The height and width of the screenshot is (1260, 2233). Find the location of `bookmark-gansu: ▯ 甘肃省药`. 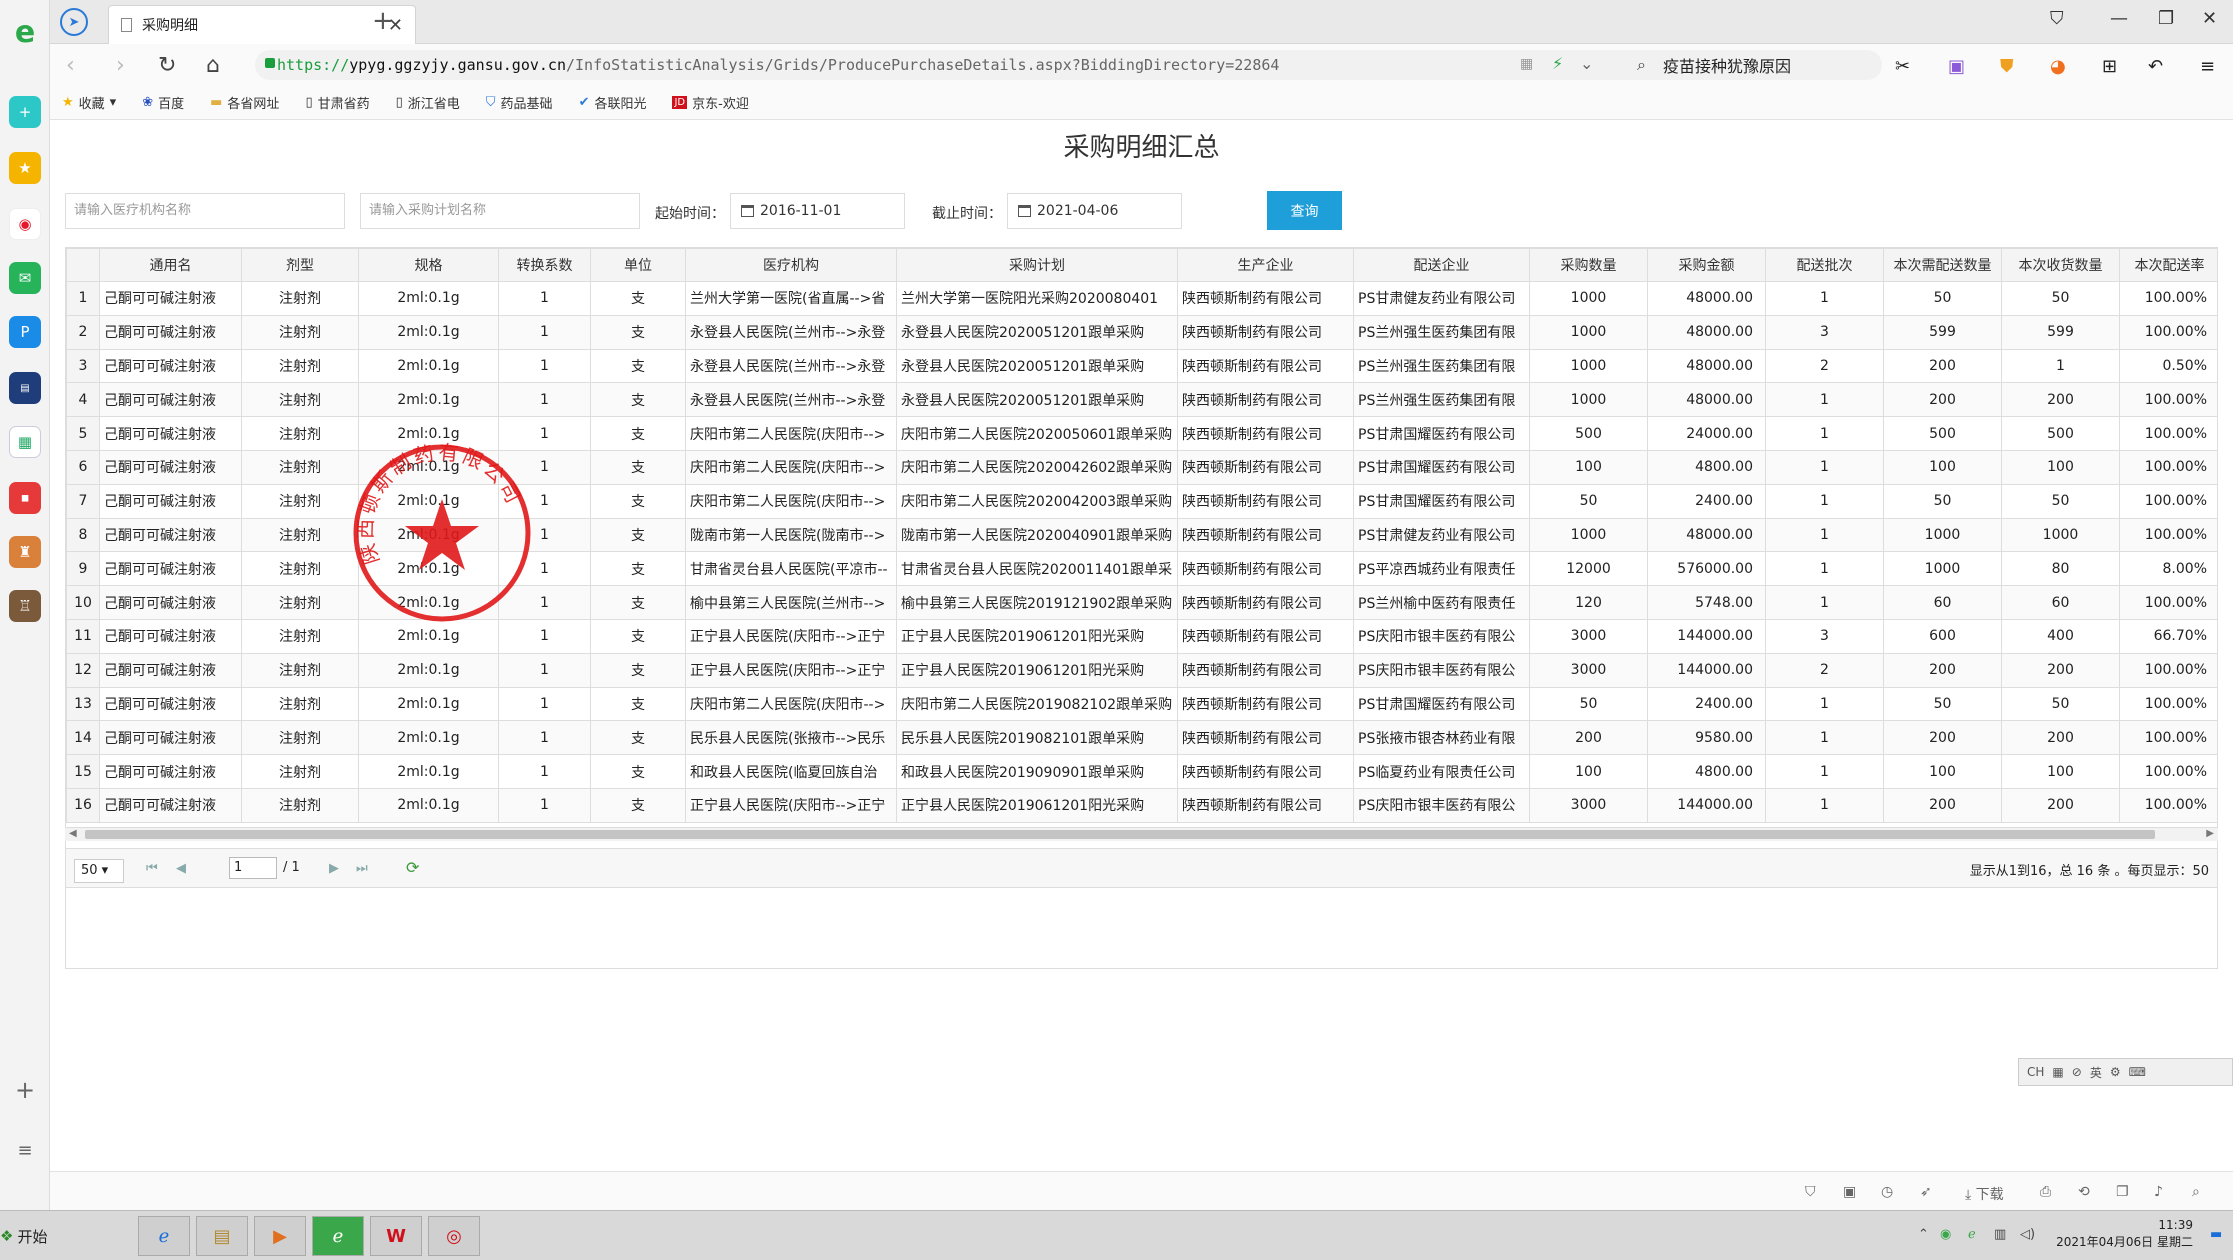

bookmark-gansu: ▯ 甘肃省药 is located at coordinates (337, 102).